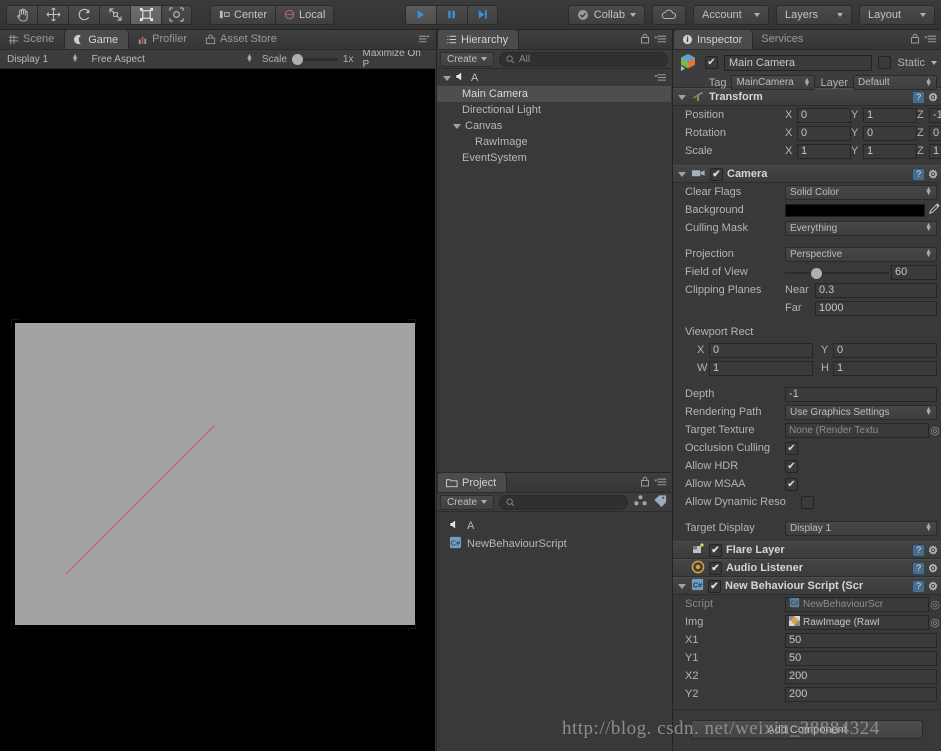  What do you see at coordinates (773, 82) in the screenshot?
I see `tag-dropdown: MainCamera ▲ ▼` at bounding box center [773, 82].